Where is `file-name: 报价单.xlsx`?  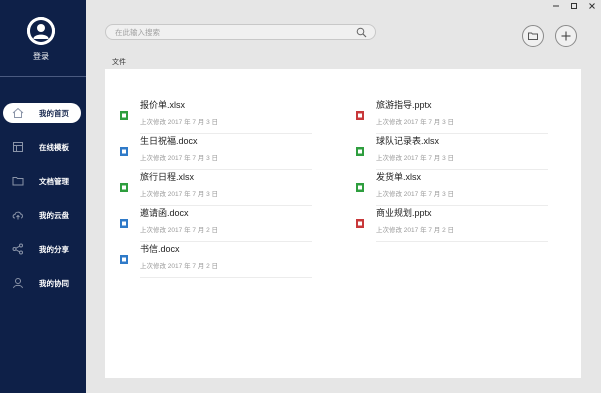 file-name: 报价单.xlsx is located at coordinates (163, 105).